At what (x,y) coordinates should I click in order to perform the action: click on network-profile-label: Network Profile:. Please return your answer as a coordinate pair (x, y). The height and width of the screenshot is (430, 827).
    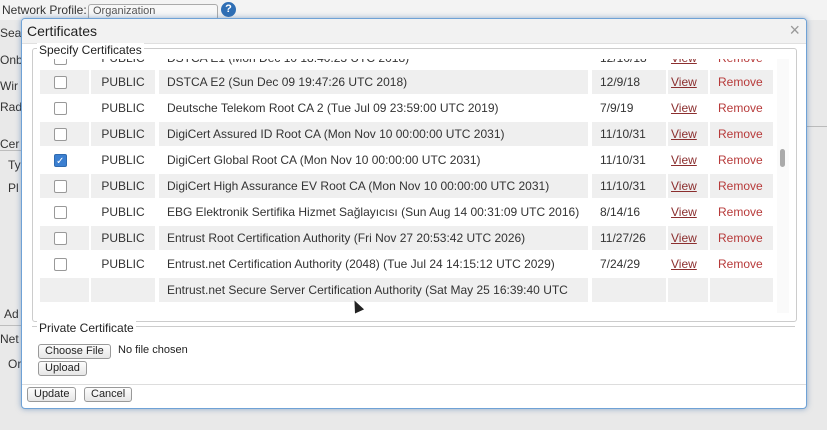
    Looking at the image, I should click on (44, 10).